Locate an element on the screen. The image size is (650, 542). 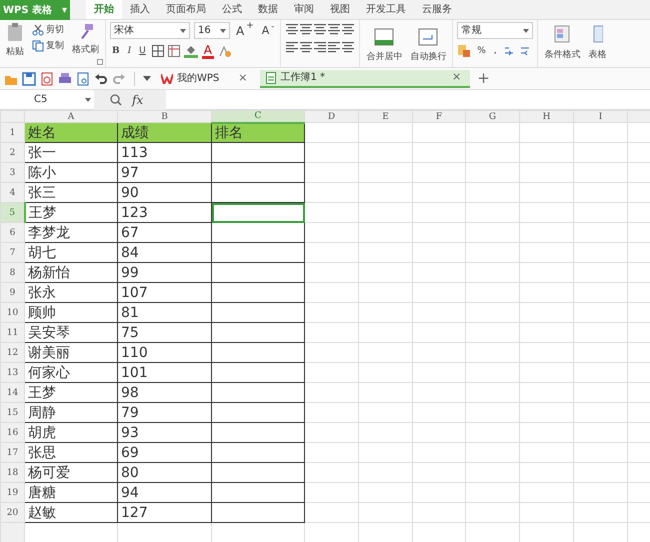
decrease-decimal-icon is located at coordinates (524, 51).